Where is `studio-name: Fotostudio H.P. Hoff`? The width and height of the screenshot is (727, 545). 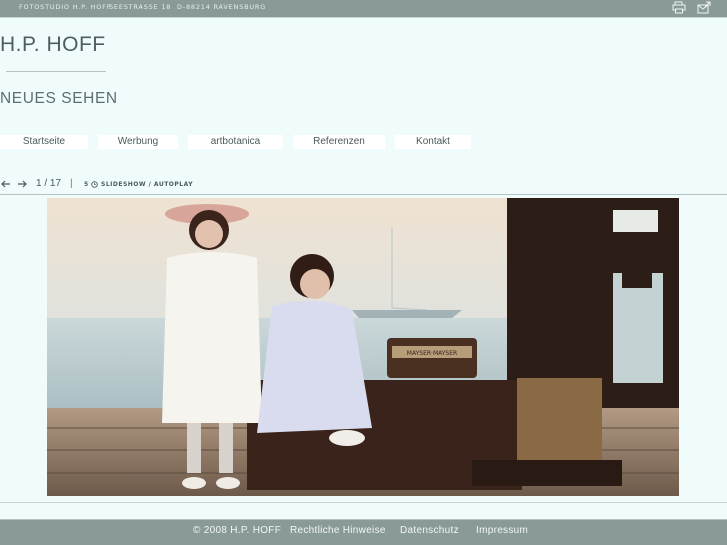
studio-name: Fotostudio H.P. Hoff is located at coordinates (65, 7).